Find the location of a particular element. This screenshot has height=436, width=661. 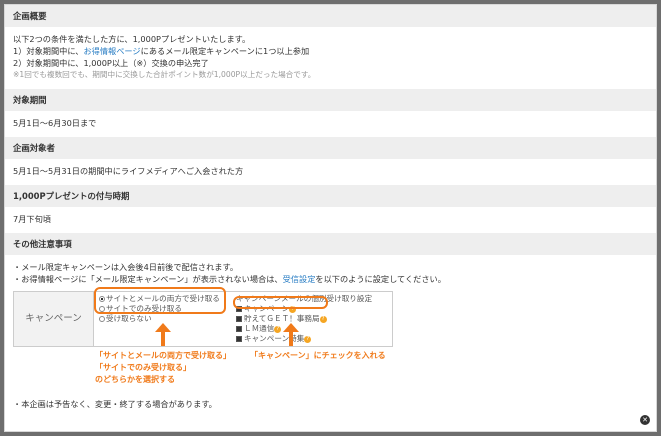

deals-page-link: お得情報ページ is located at coordinates (111, 51).